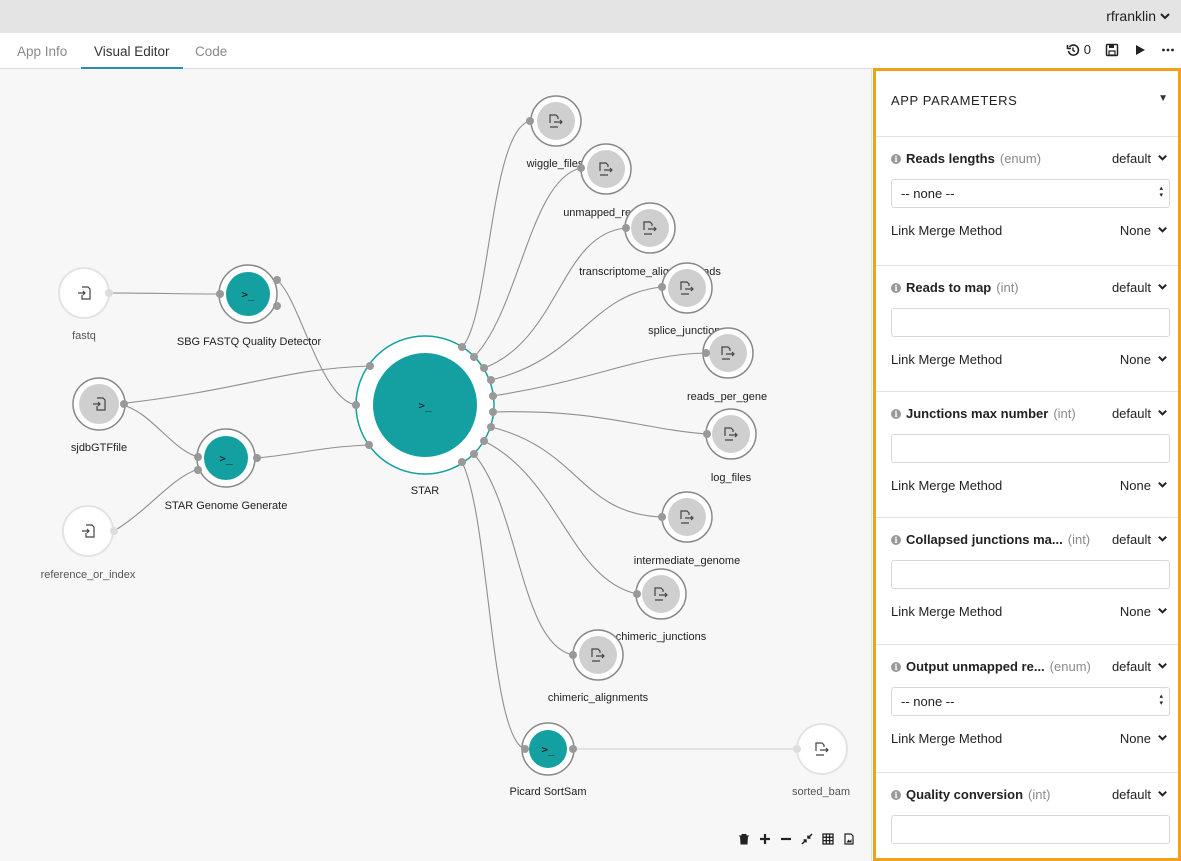 The width and height of the screenshot is (1181, 861). What do you see at coordinates (1168, 50) in the screenshot?
I see `more-options-button` at bounding box center [1168, 50].